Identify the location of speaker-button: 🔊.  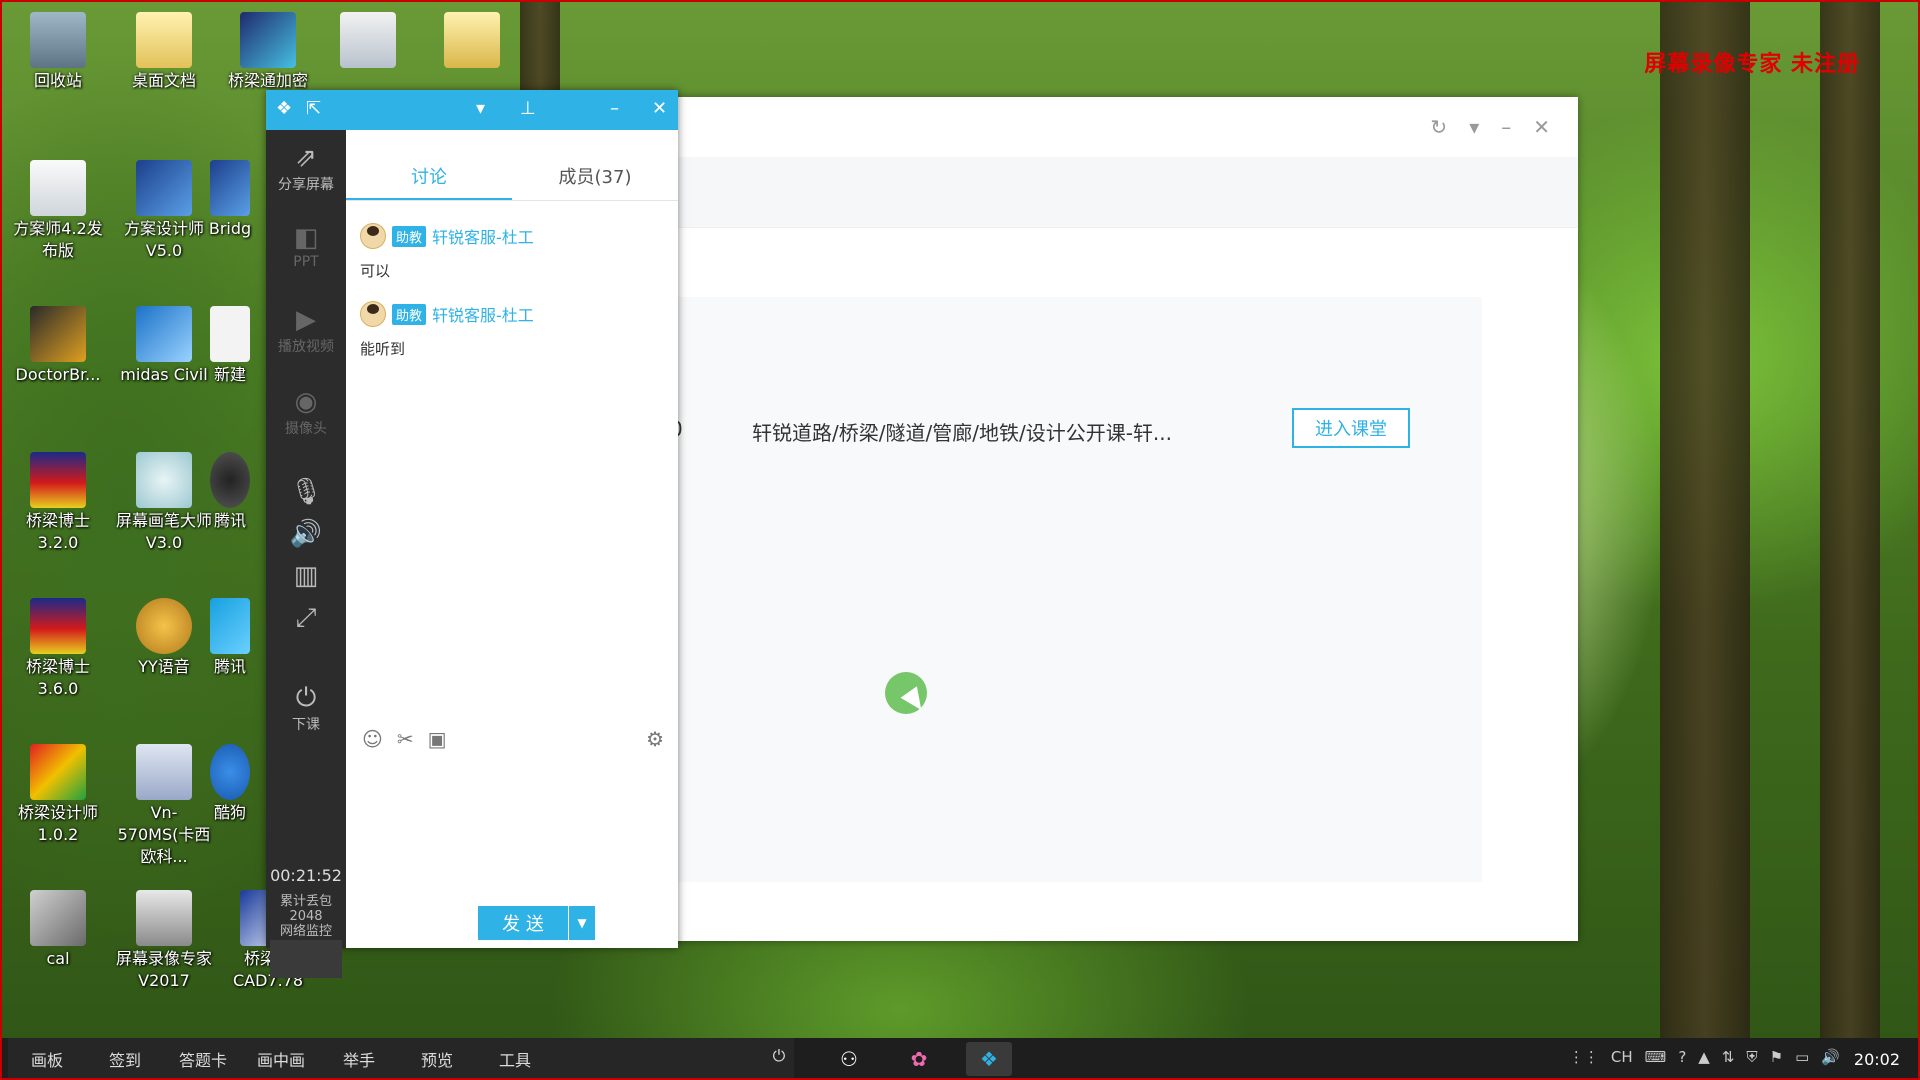
(306, 534).